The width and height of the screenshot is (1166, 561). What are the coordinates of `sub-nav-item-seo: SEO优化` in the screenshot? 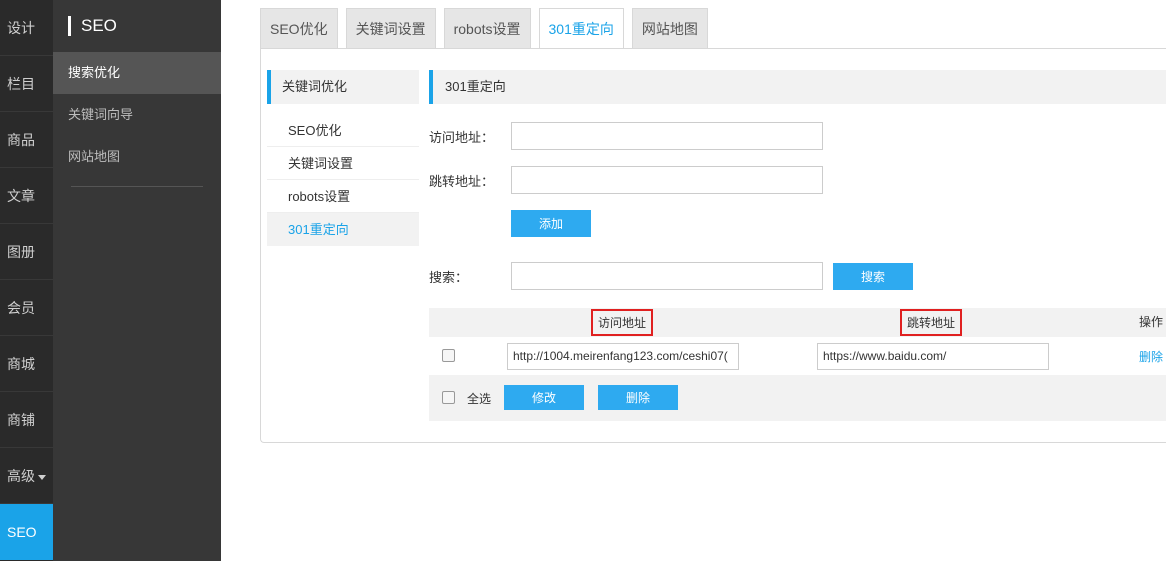 It's located at (343, 130).